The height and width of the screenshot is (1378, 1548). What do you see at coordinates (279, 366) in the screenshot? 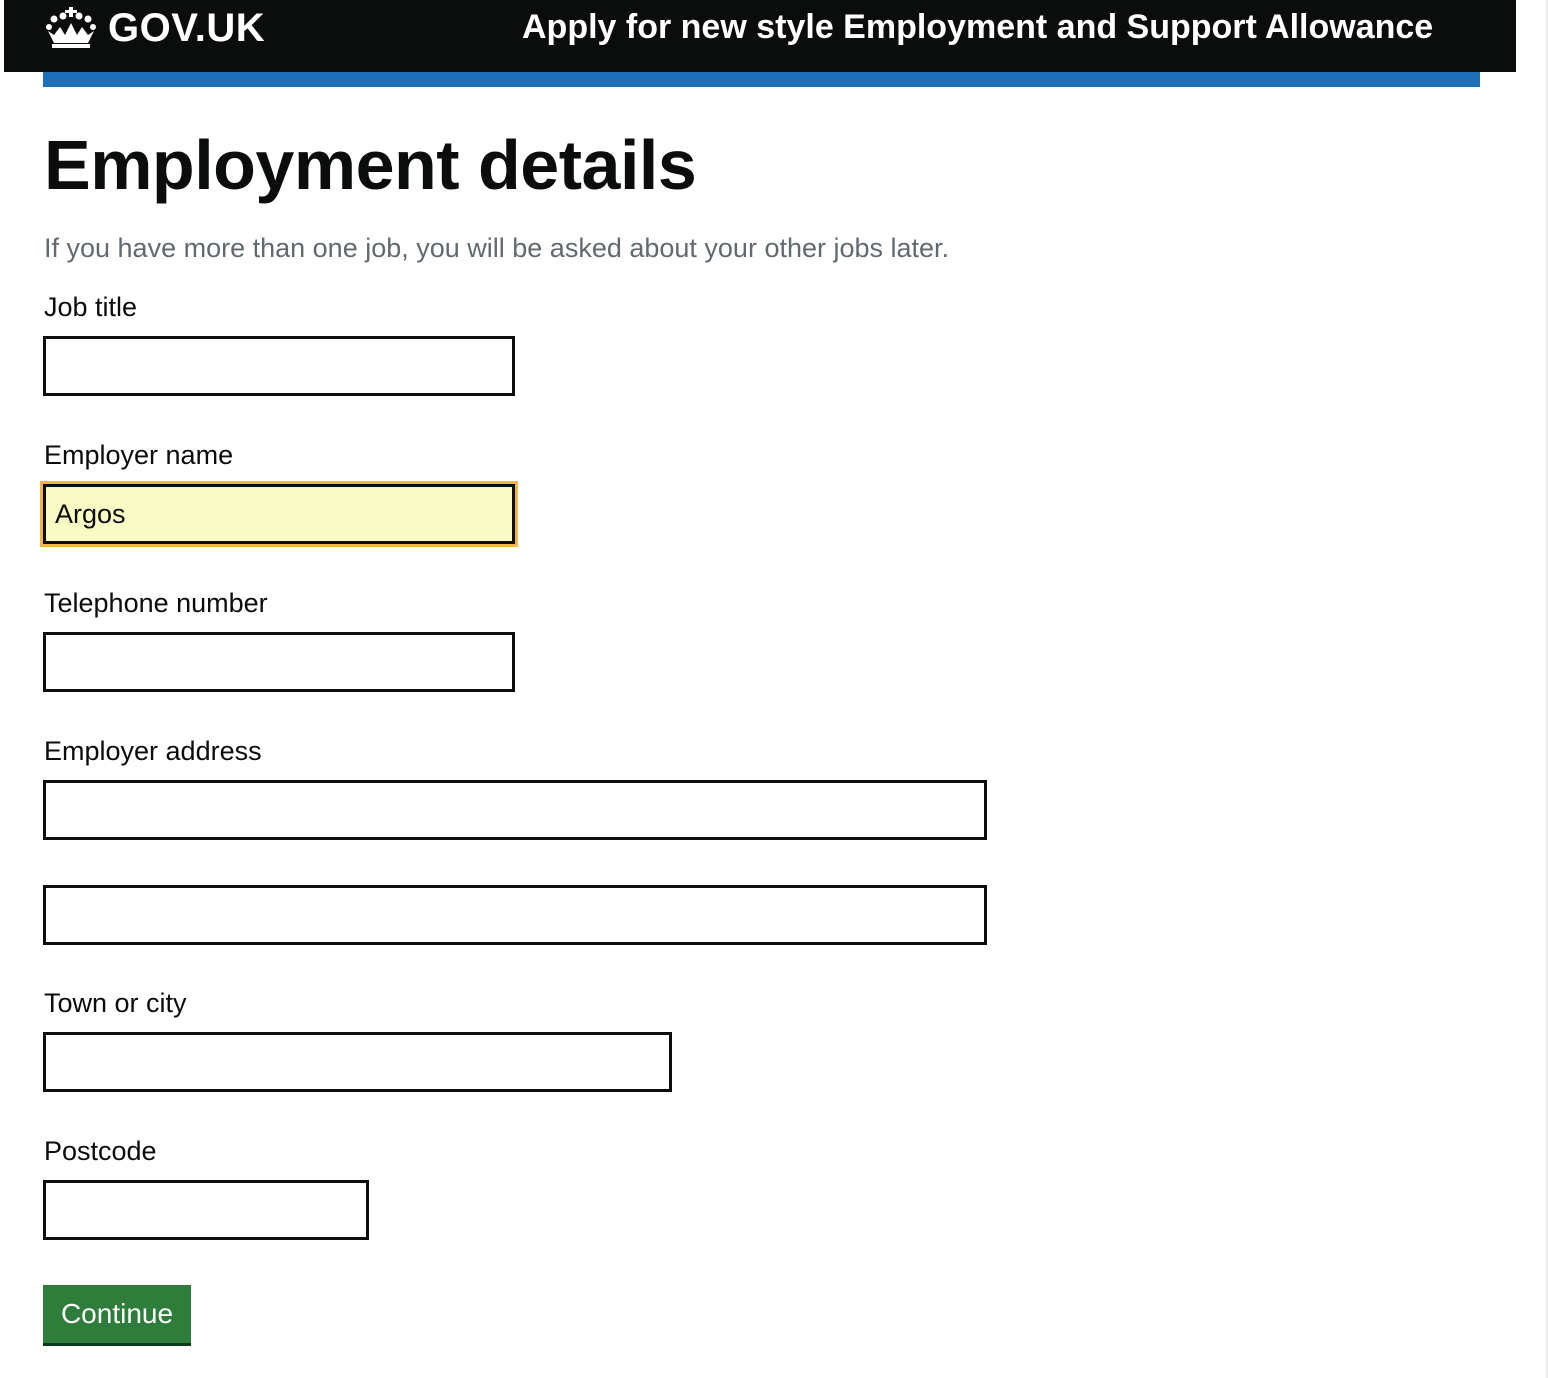
I see `job-title-input` at bounding box center [279, 366].